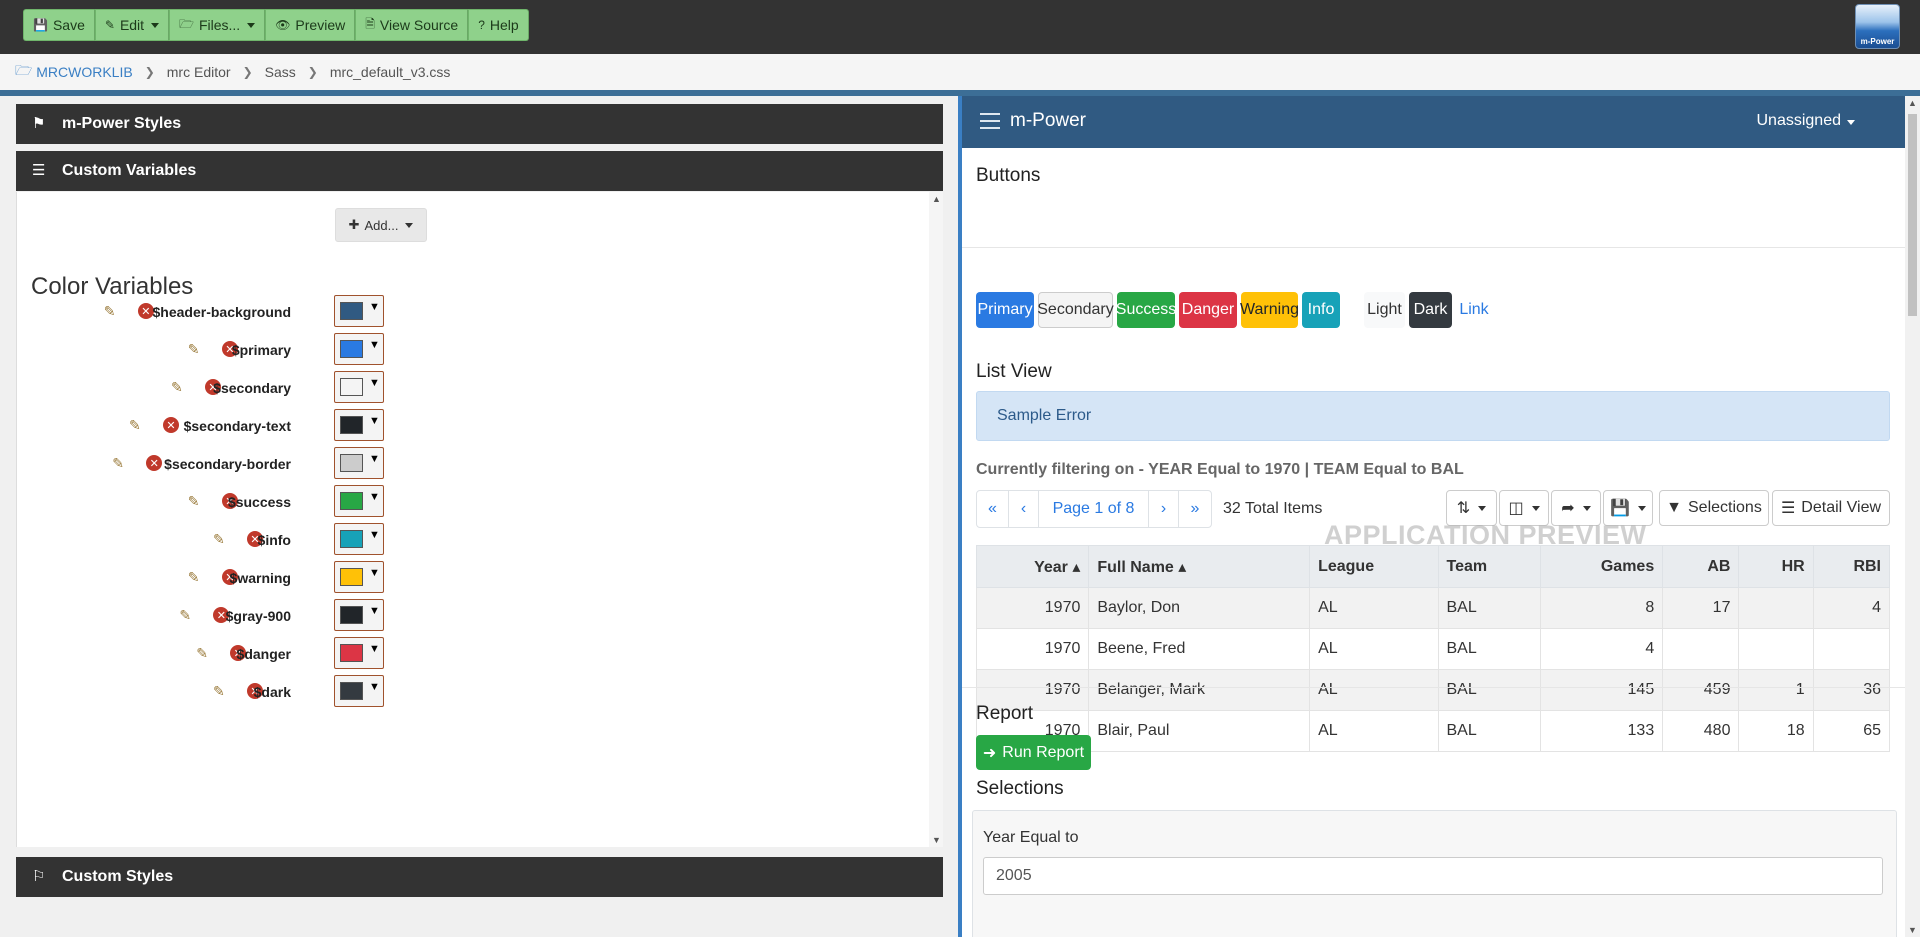 This screenshot has width=1920, height=937. Describe the element at coordinates (1433, 608) in the screenshot. I see `table-row: 1970 Baylor, Don AL BAL 8 17 4` at that location.